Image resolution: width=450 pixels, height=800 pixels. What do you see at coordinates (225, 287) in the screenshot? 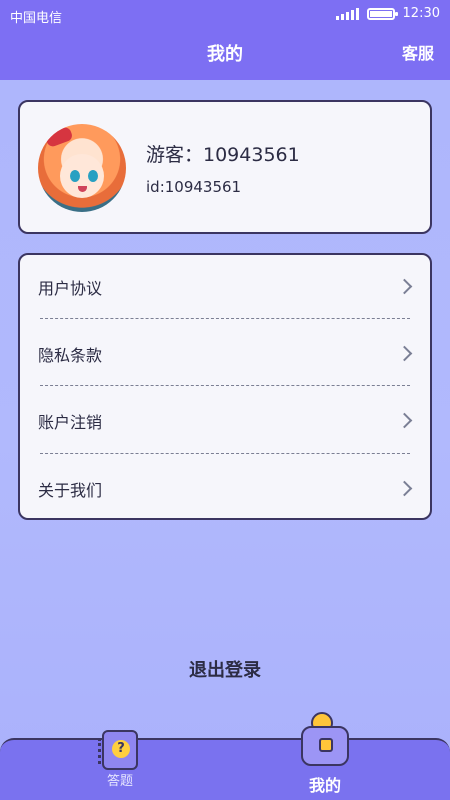
I see `menu-item-user-agreement: 用户协议` at bounding box center [225, 287].